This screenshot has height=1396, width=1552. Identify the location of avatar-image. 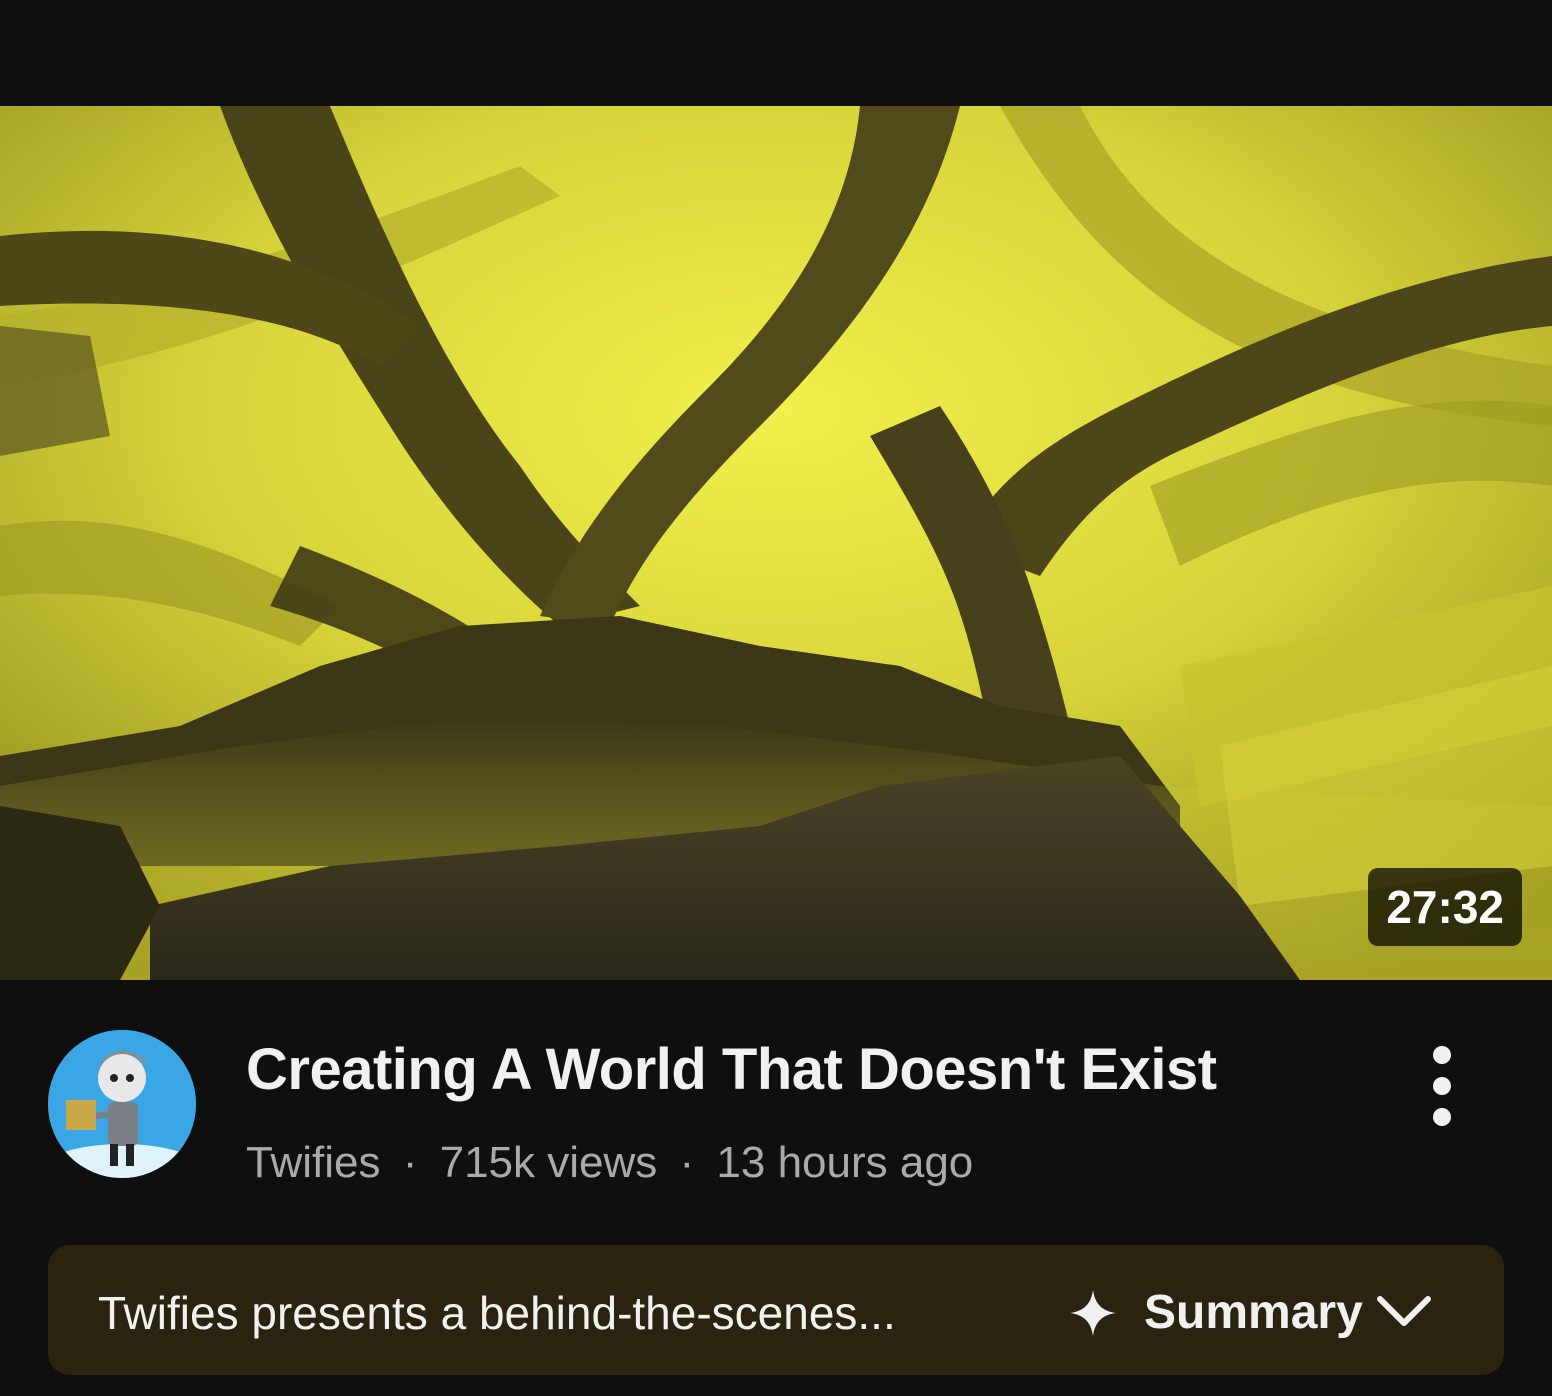
(122, 1104).